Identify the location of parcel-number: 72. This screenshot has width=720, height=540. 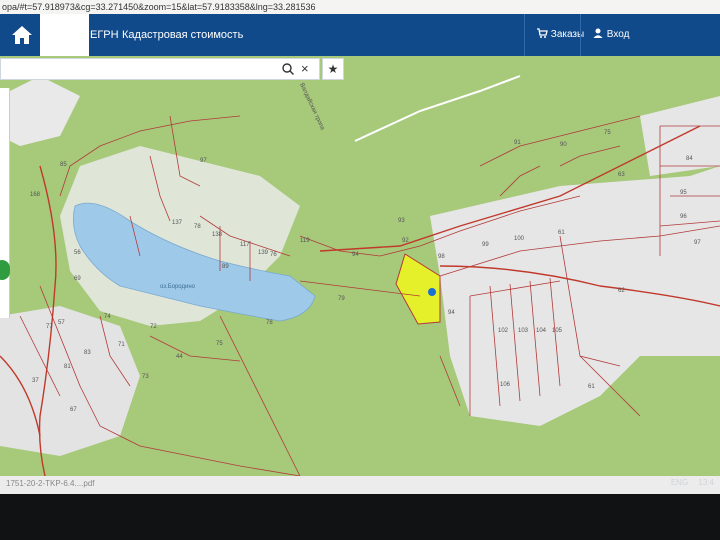
(153, 327).